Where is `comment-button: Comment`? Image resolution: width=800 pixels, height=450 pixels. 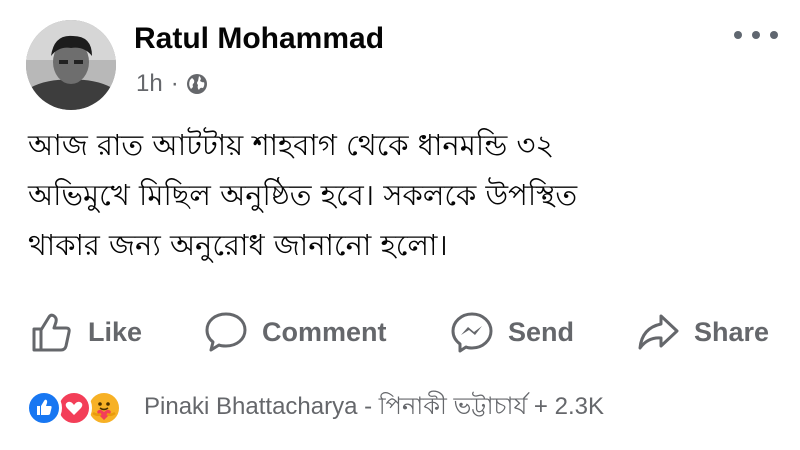
comment-button: Comment is located at coordinates (295, 332).